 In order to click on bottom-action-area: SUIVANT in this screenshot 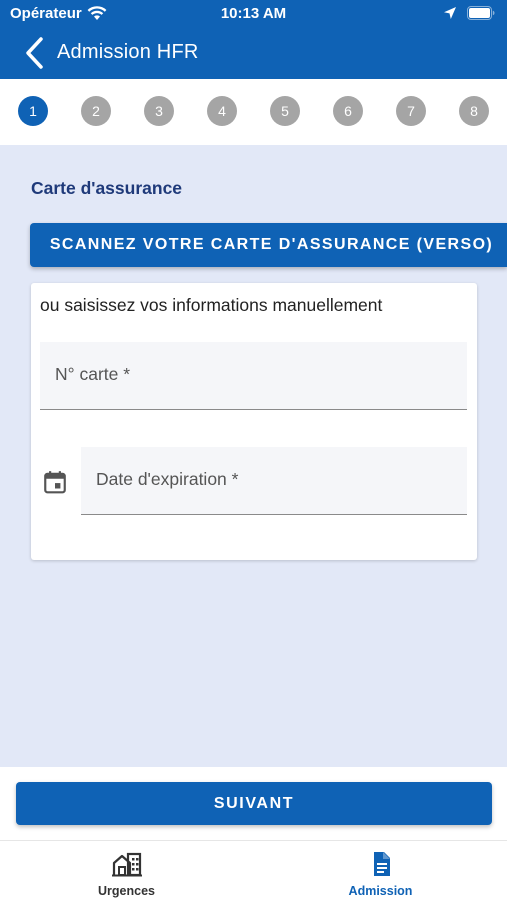, I will do `click(253, 803)`.